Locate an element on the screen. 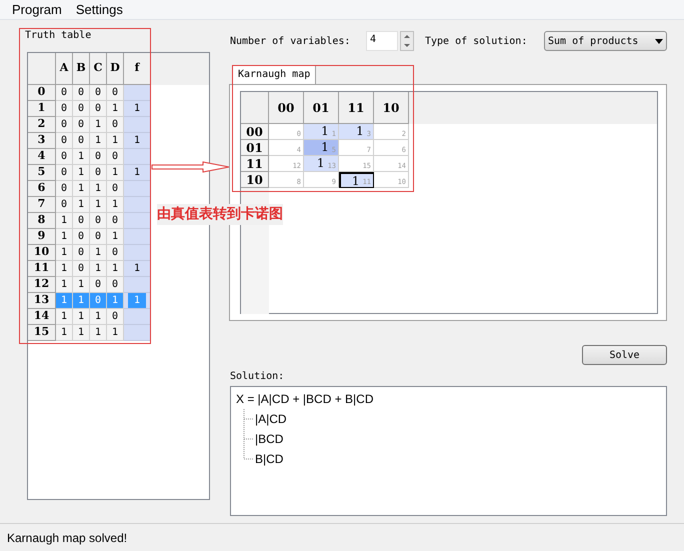 This screenshot has height=551, width=684. variables-input: 4 is located at coordinates (382, 41).